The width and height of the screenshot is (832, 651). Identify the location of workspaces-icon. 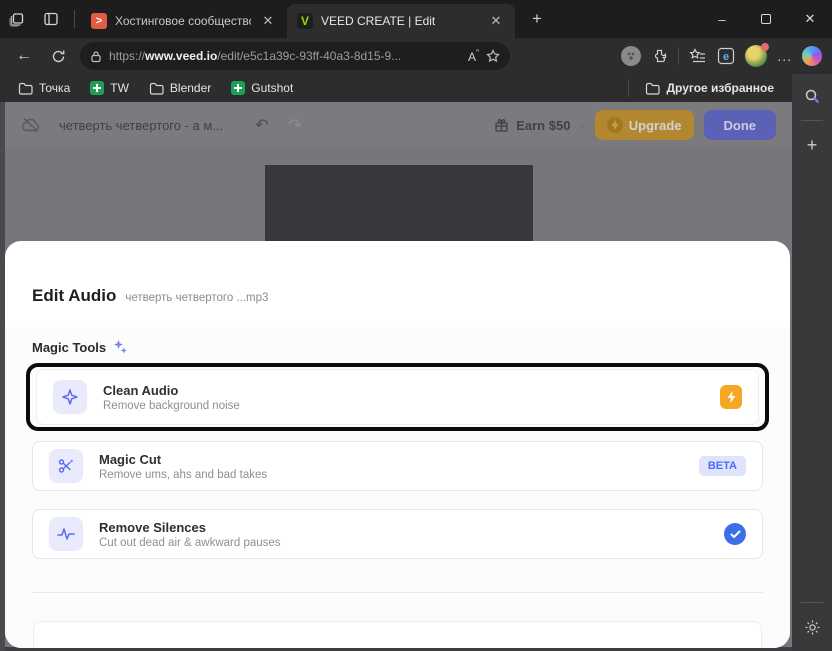
(17, 19).